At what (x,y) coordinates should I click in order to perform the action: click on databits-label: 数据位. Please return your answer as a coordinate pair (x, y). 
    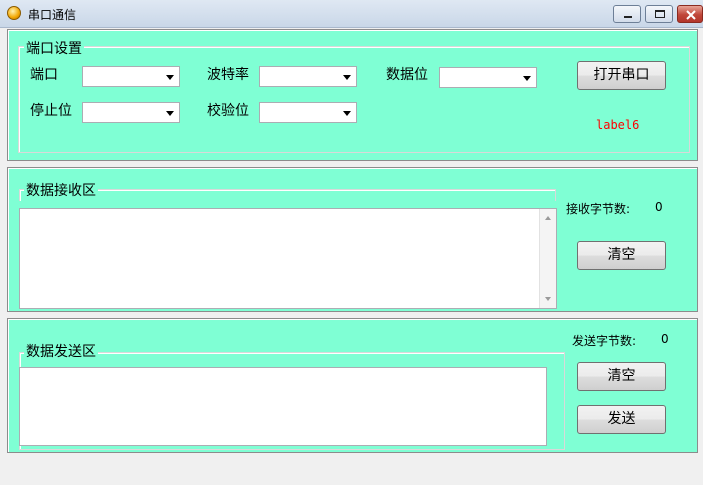
    Looking at the image, I should click on (407, 75).